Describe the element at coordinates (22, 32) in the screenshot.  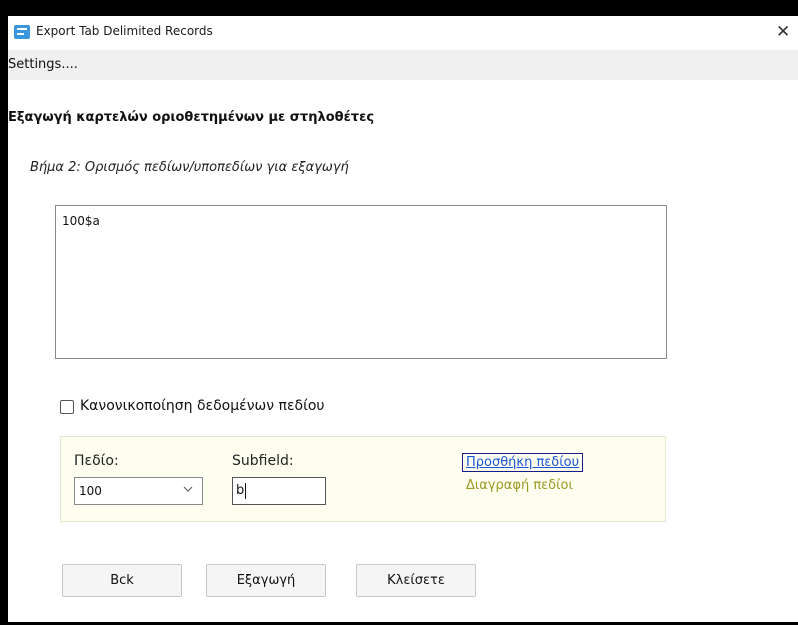
I see `table-export-icon` at that location.